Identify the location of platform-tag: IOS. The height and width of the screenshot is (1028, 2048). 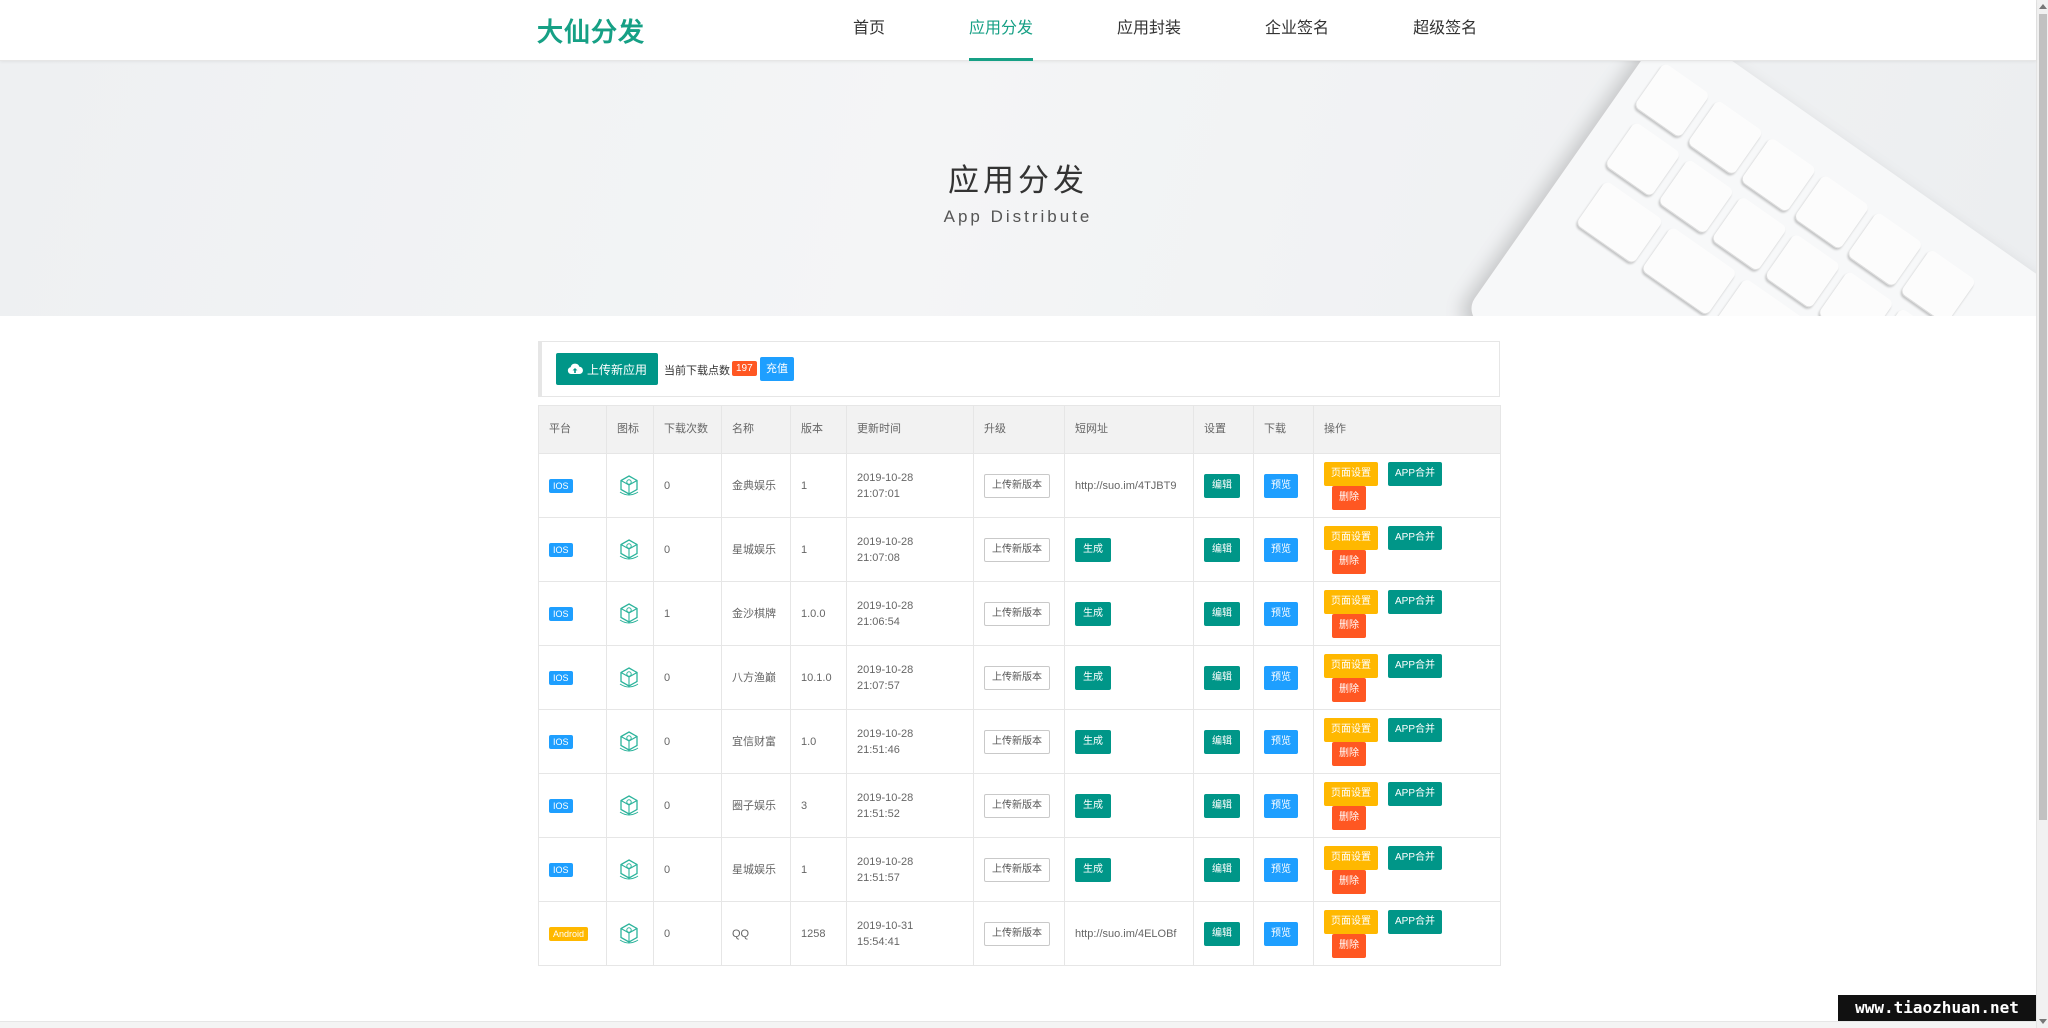
(561, 869).